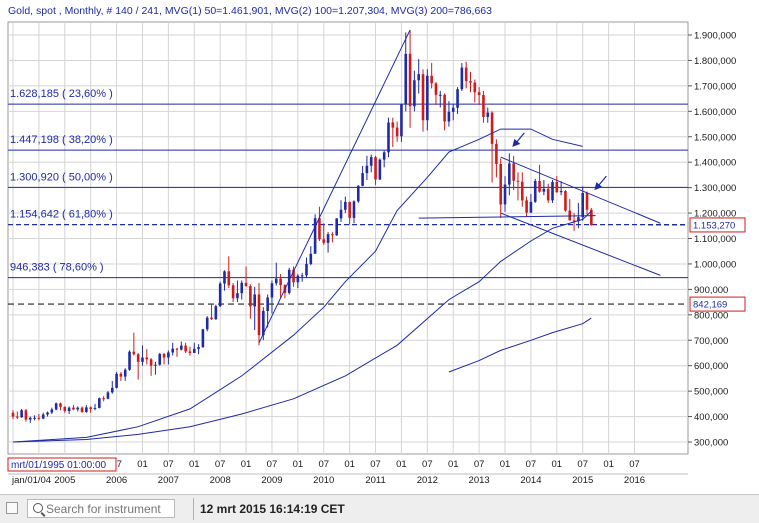 This screenshot has width=759, height=523. What do you see at coordinates (479, 480) in the screenshot?
I see `x-year-label: 2013` at bounding box center [479, 480].